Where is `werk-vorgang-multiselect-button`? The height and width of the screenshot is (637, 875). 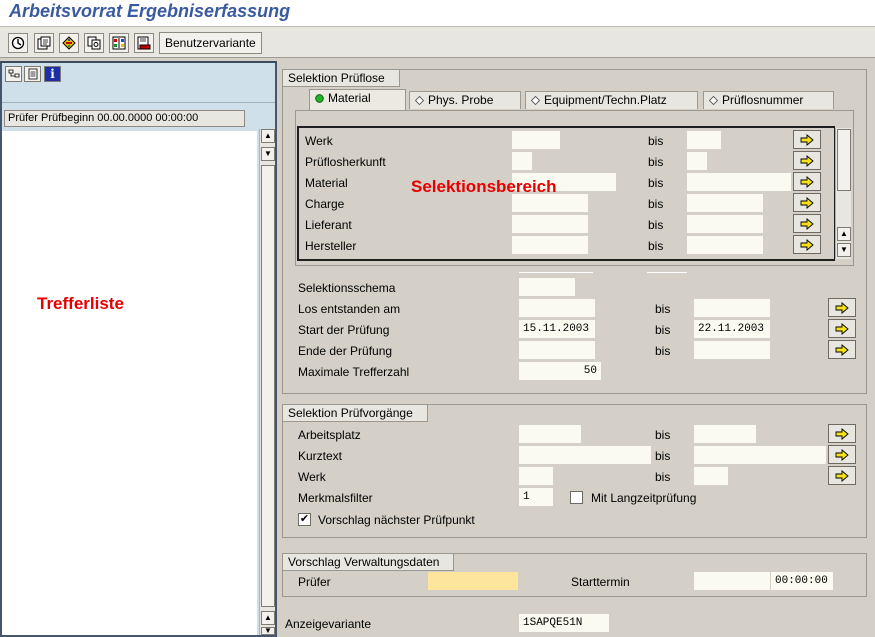 werk-vorgang-multiselect-button is located at coordinates (842, 475).